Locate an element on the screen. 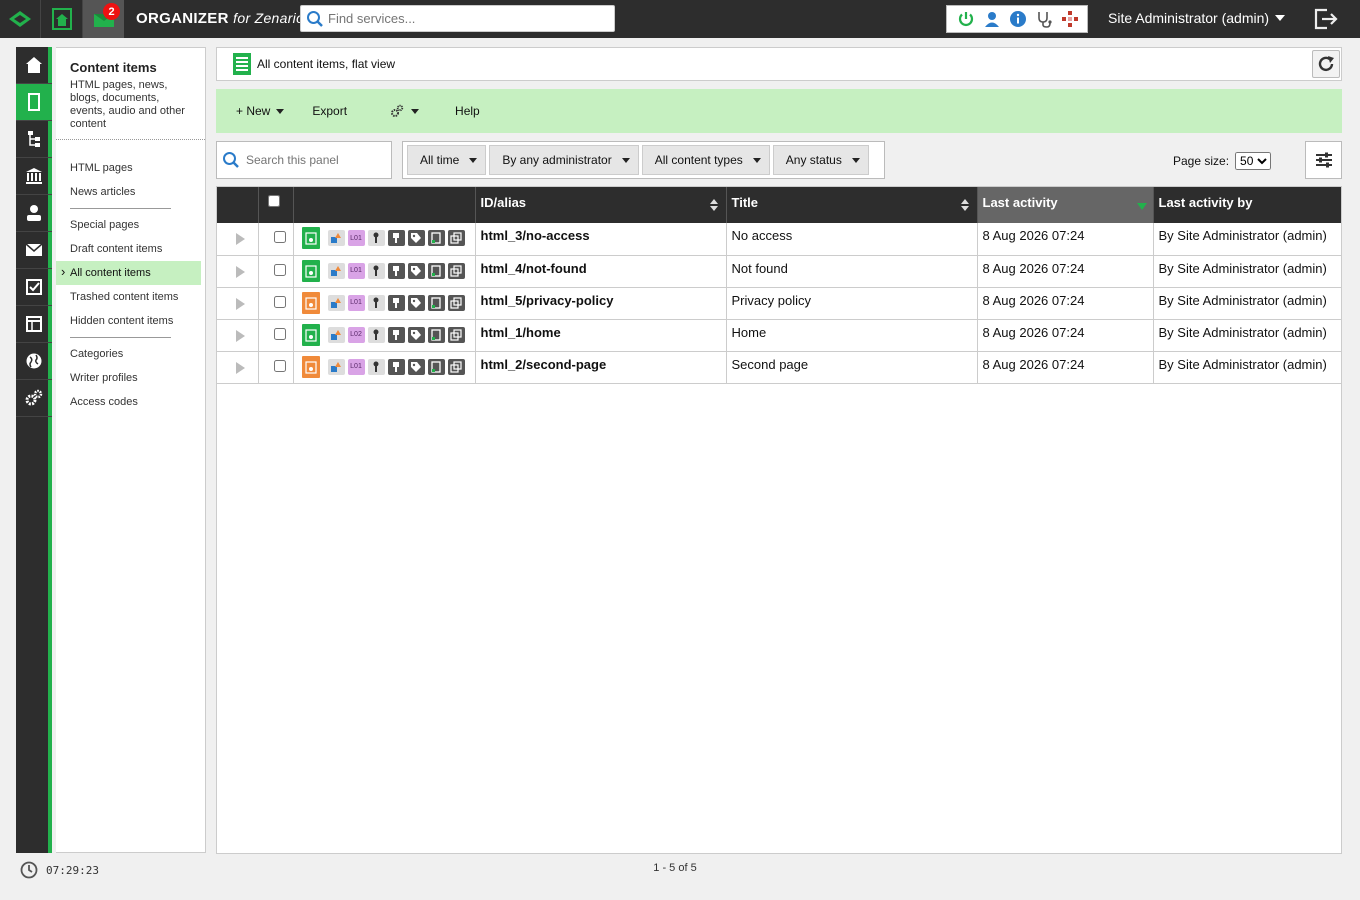 Image resolution: width=1360 pixels, height=900 pixels. header-last-activity-by: Last activity by is located at coordinates (1247, 205).